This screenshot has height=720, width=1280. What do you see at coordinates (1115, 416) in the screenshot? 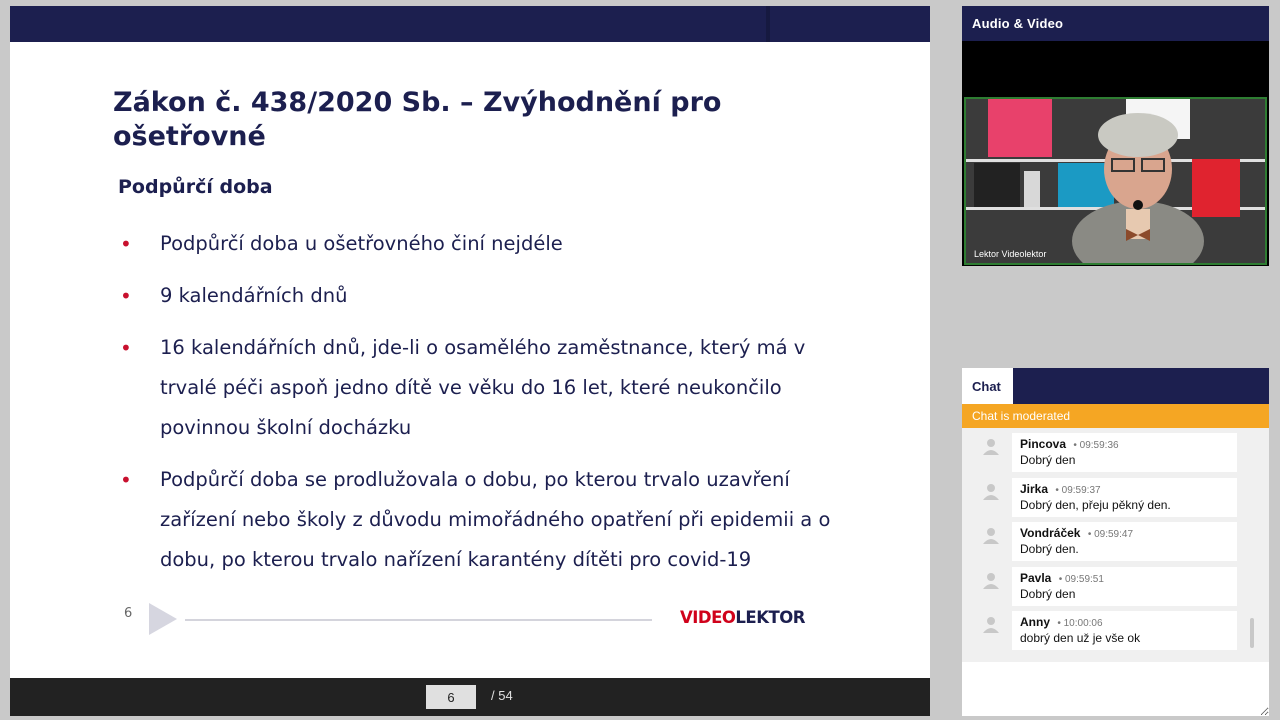
I see `chat-moderated-notice: Chat is moderated` at bounding box center [1115, 416].